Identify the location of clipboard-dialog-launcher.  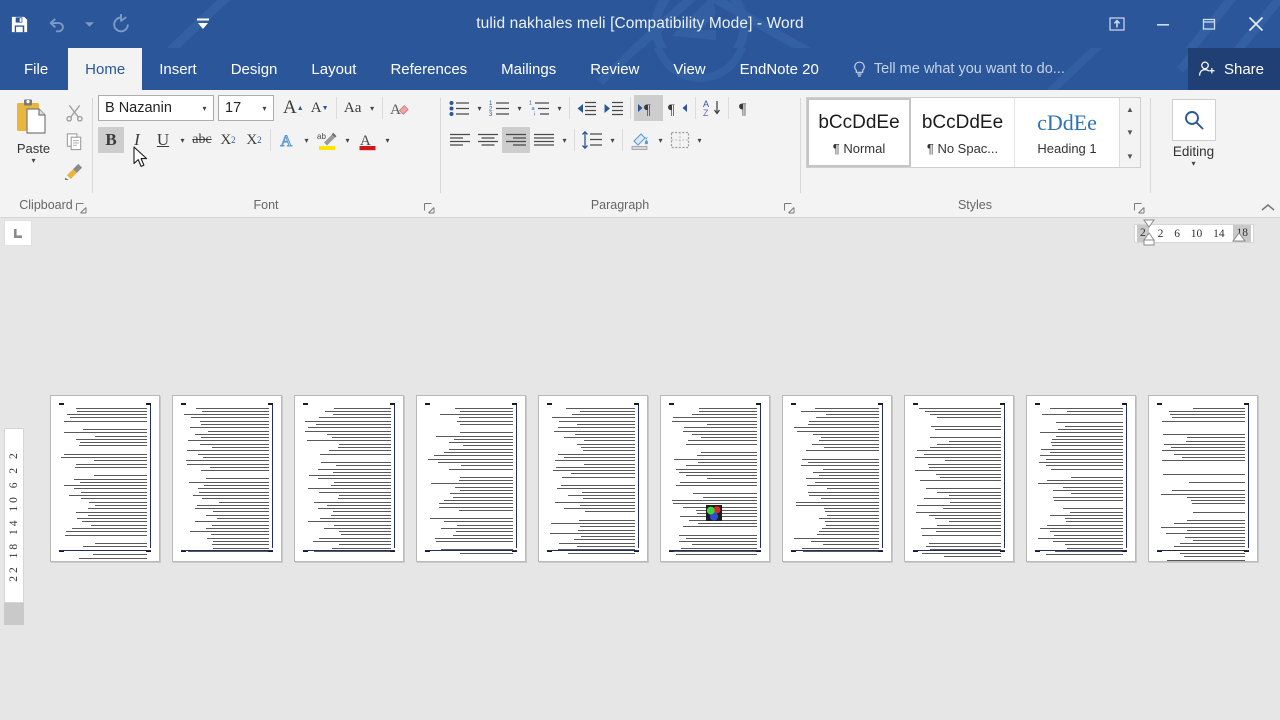
(81, 208).